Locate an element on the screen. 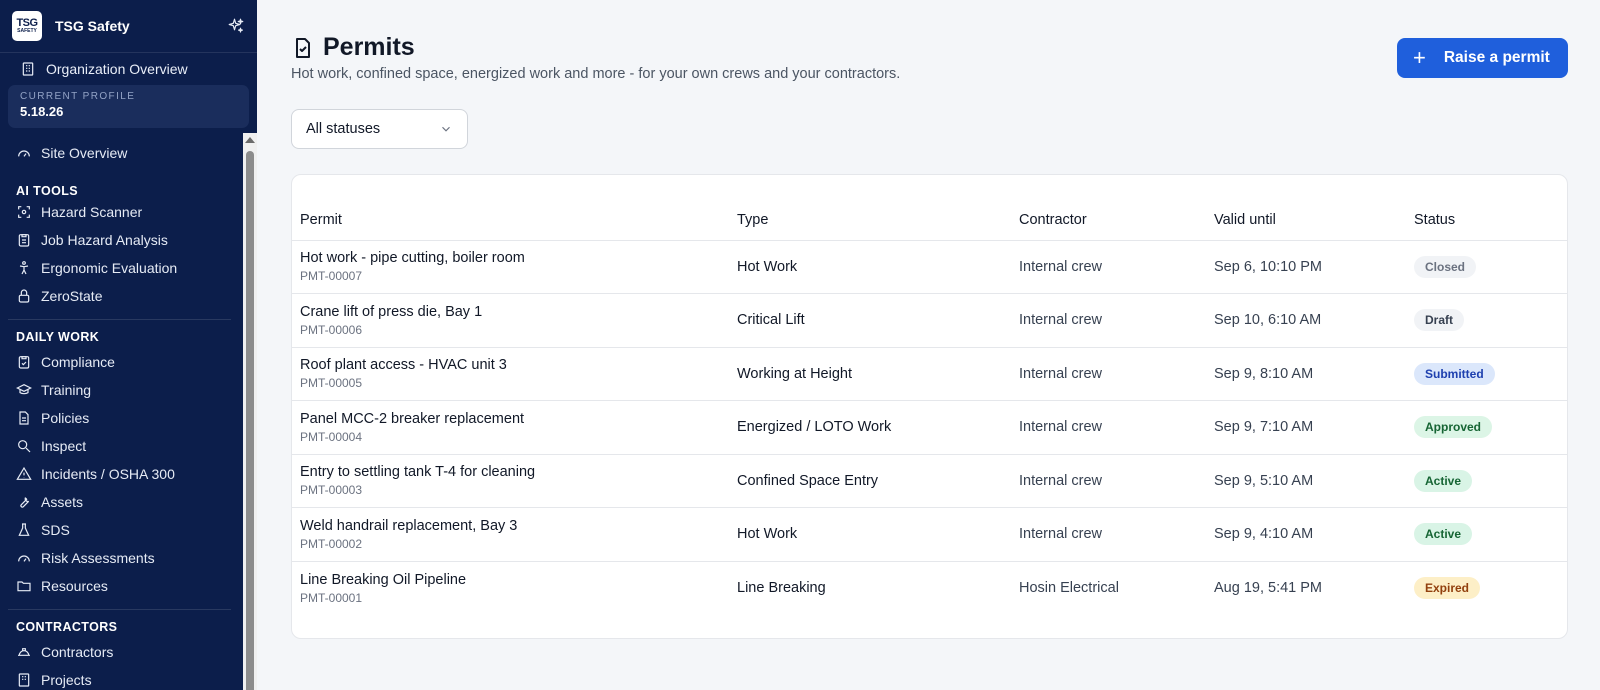 The width and height of the screenshot is (1600, 690). status-filter-select: All statuses is located at coordinates (379, 129).